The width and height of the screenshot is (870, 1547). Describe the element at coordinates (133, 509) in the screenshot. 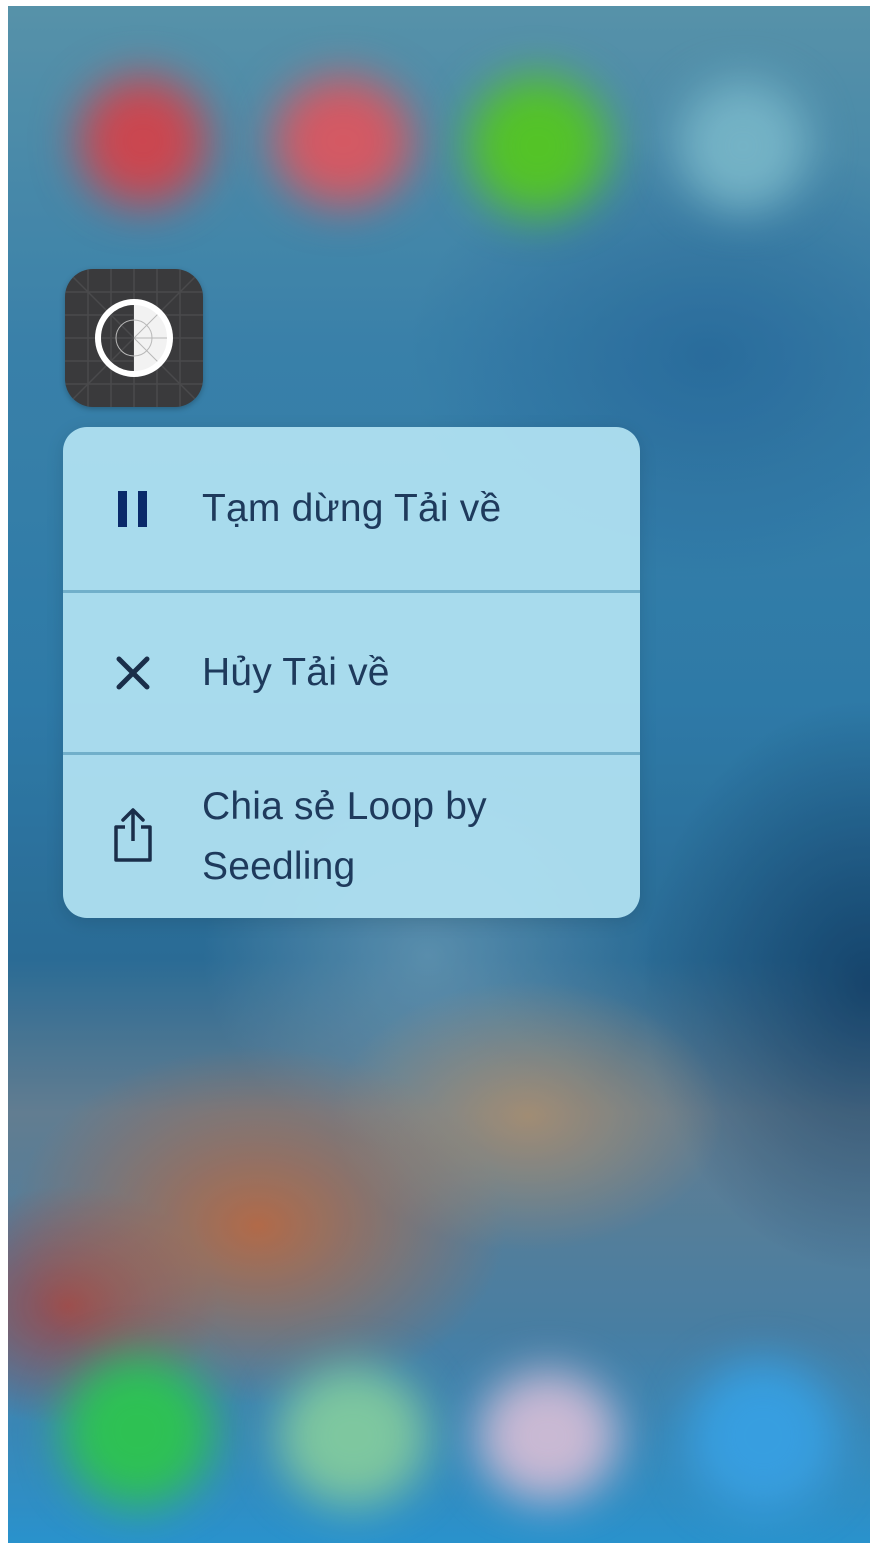

I see `pause-icon` at that location.